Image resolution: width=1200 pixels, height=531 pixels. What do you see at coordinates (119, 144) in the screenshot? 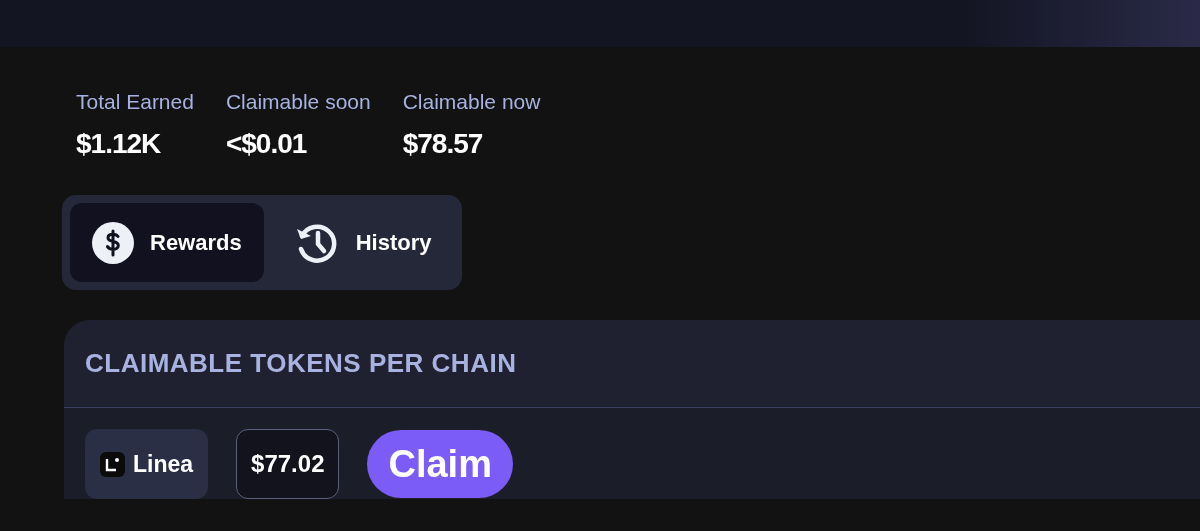
I see `stat-value: $1.12K` at bounding box center [119, 144].